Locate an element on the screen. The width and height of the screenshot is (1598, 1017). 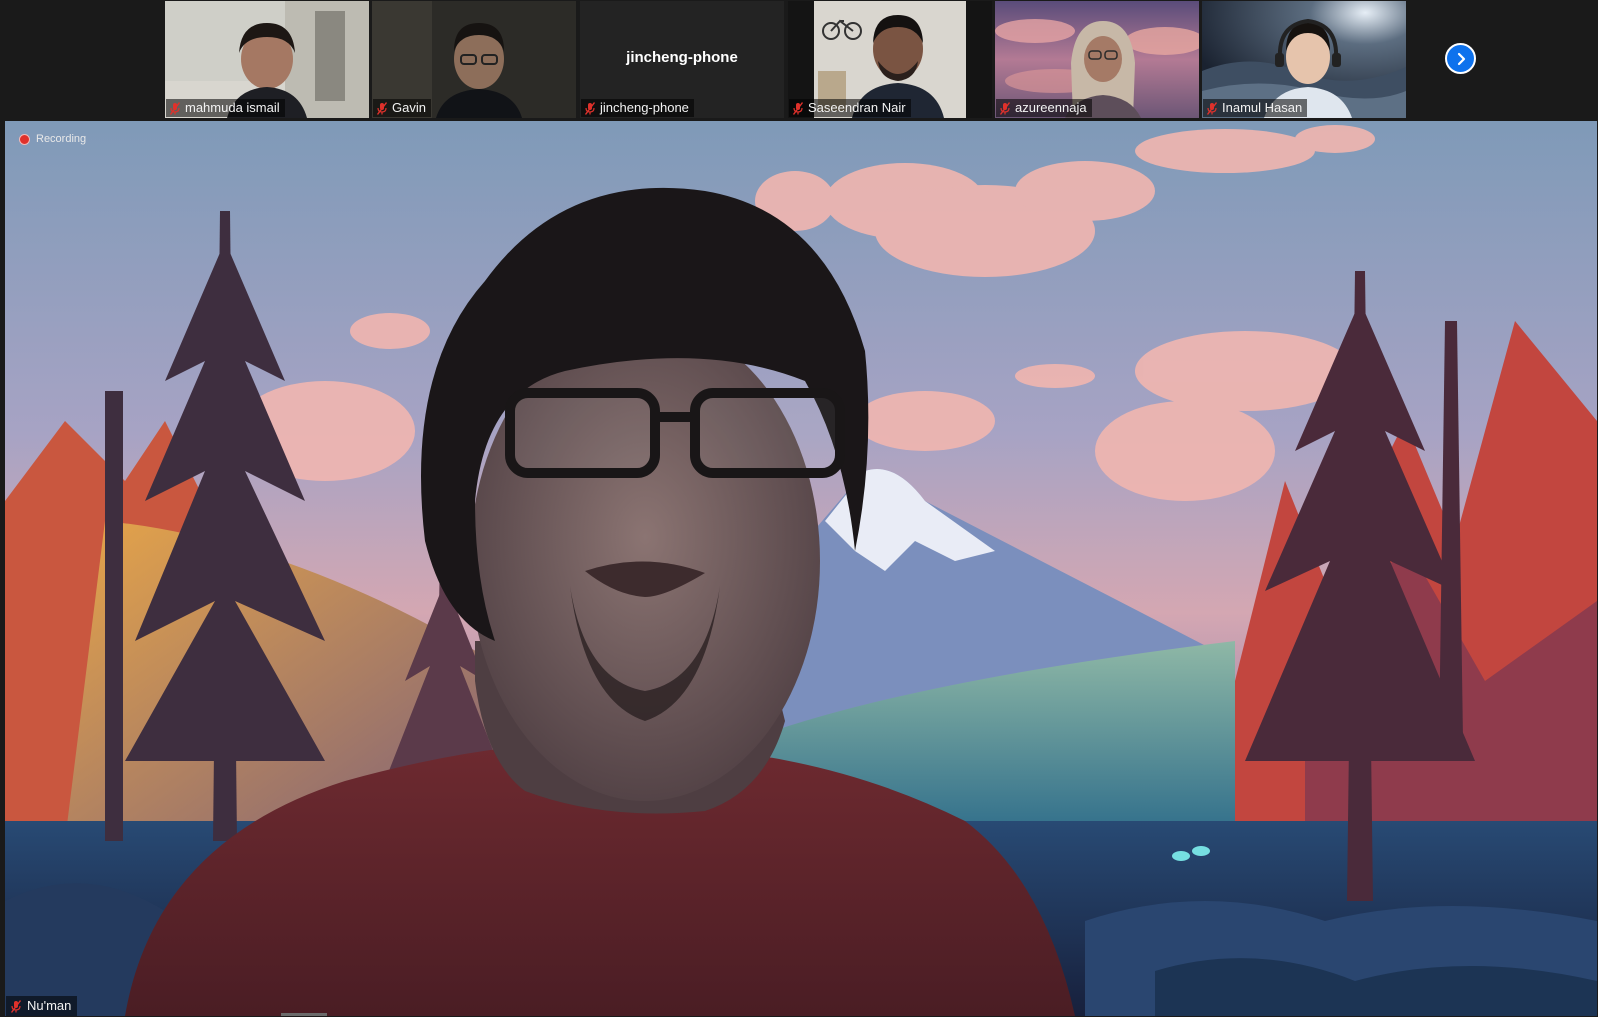
participant-name-label: azureennaja is located at coordinates (1044, 108).